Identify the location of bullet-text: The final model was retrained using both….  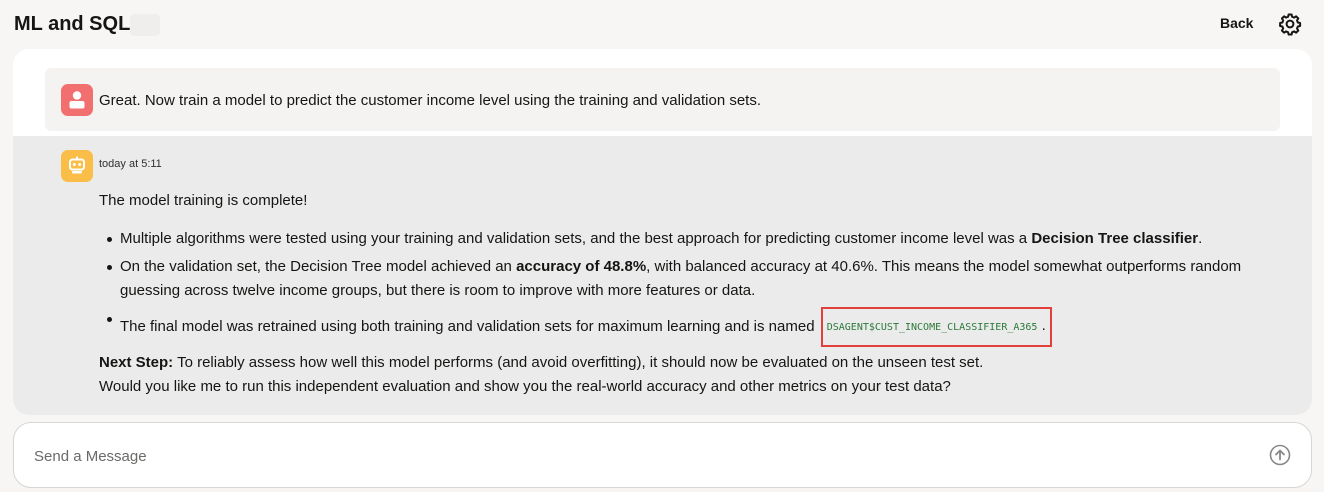
(469, 326).